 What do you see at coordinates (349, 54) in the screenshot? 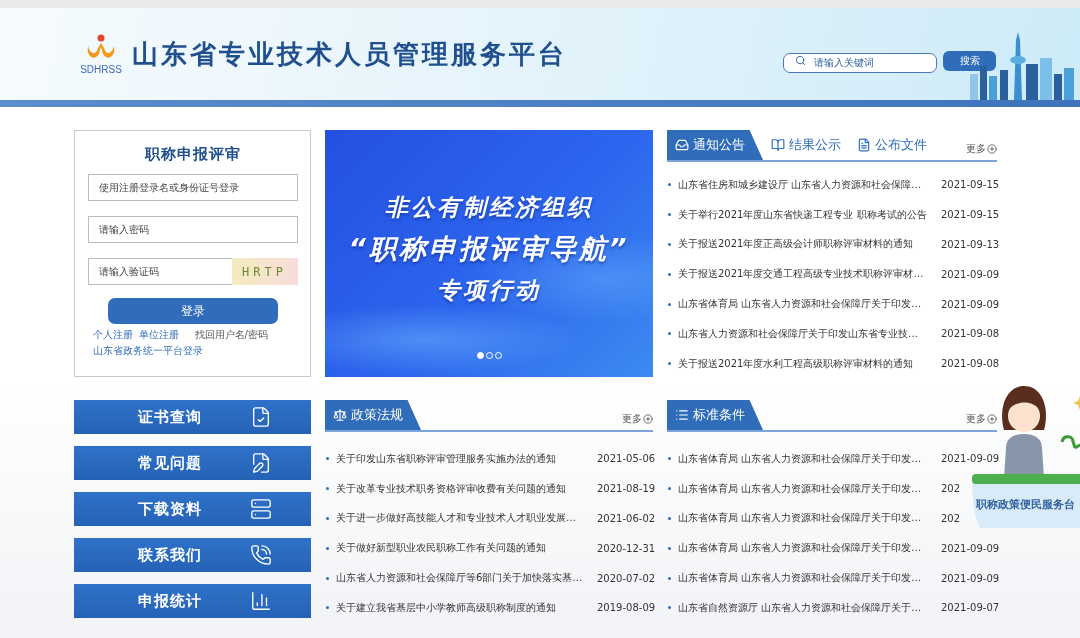
I see `site-title: 山东省专业技术人员管理服务平台` at bounding box center [349, 54].